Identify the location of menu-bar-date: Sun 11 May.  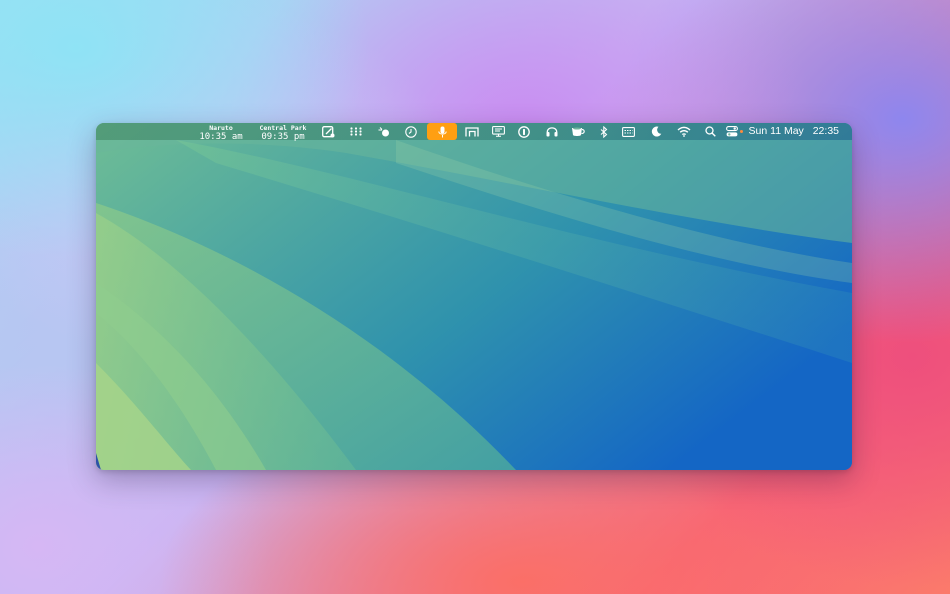
(776, 131).